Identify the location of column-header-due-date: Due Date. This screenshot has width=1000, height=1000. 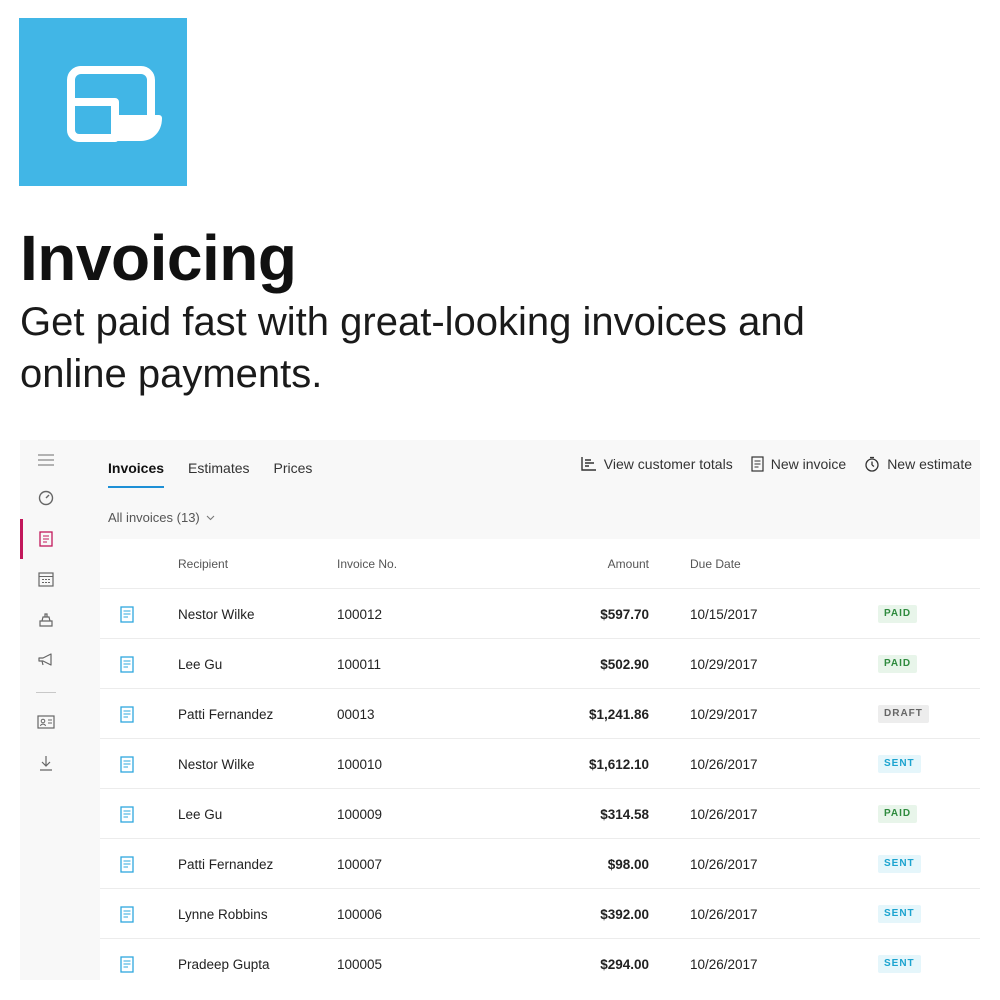
(715, 564).